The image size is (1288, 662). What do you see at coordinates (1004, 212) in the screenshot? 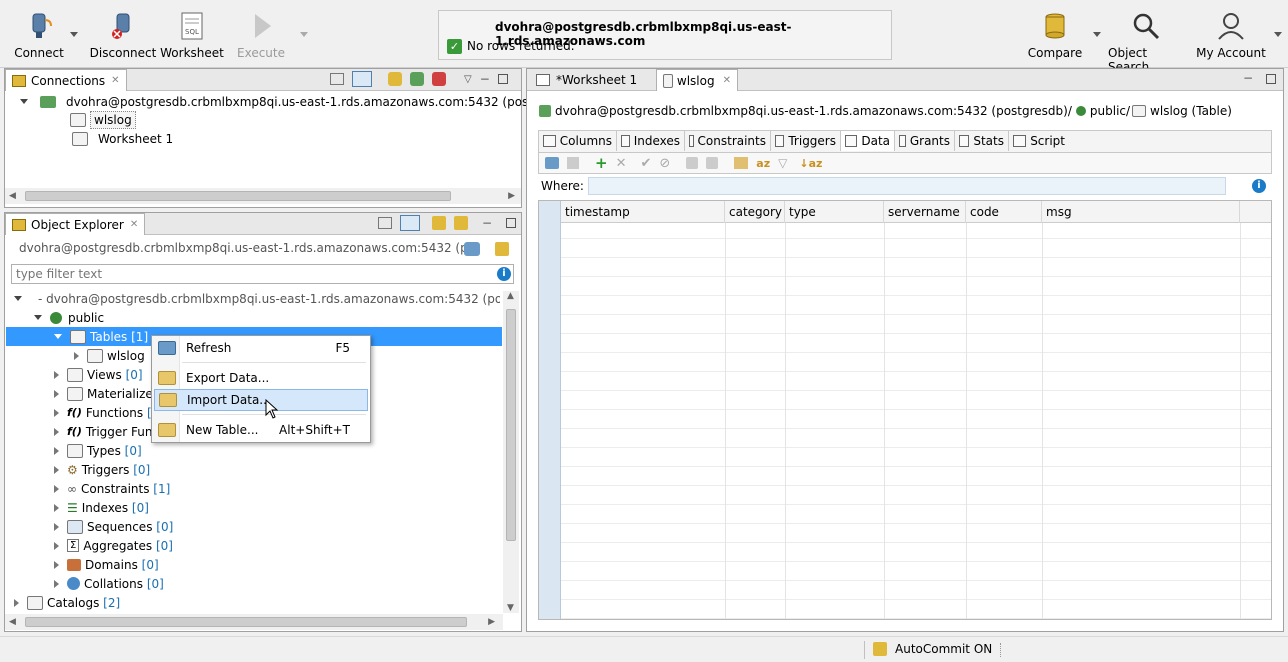
I see `column-header-code: code` at bounding box center [1004, 212].